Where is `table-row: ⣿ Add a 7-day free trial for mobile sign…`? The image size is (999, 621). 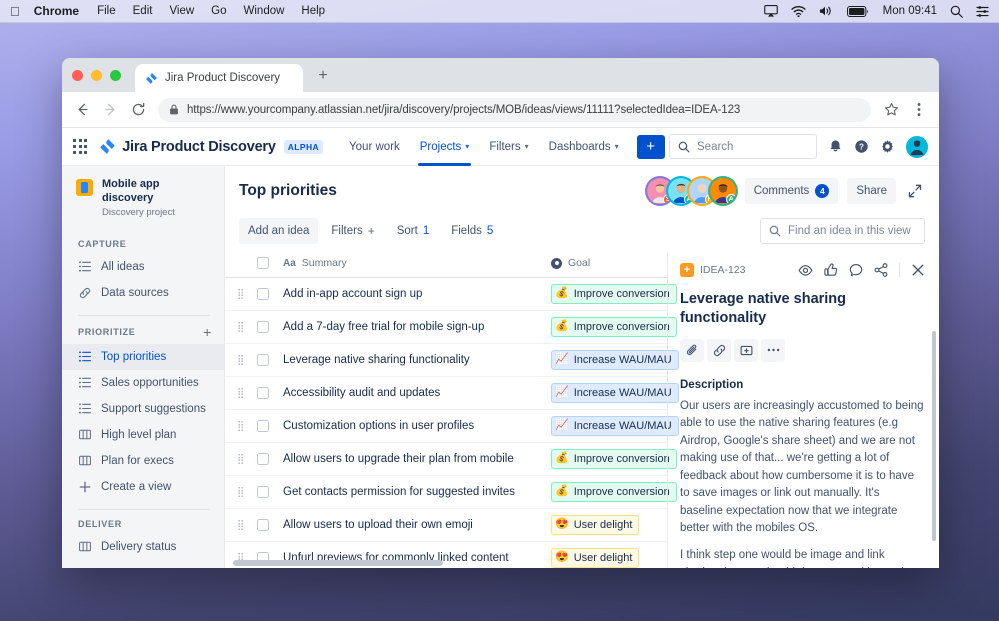
table-row: ⣿ Add a 7-day free trial for mobile sign… is located at coordinates (451, 327).